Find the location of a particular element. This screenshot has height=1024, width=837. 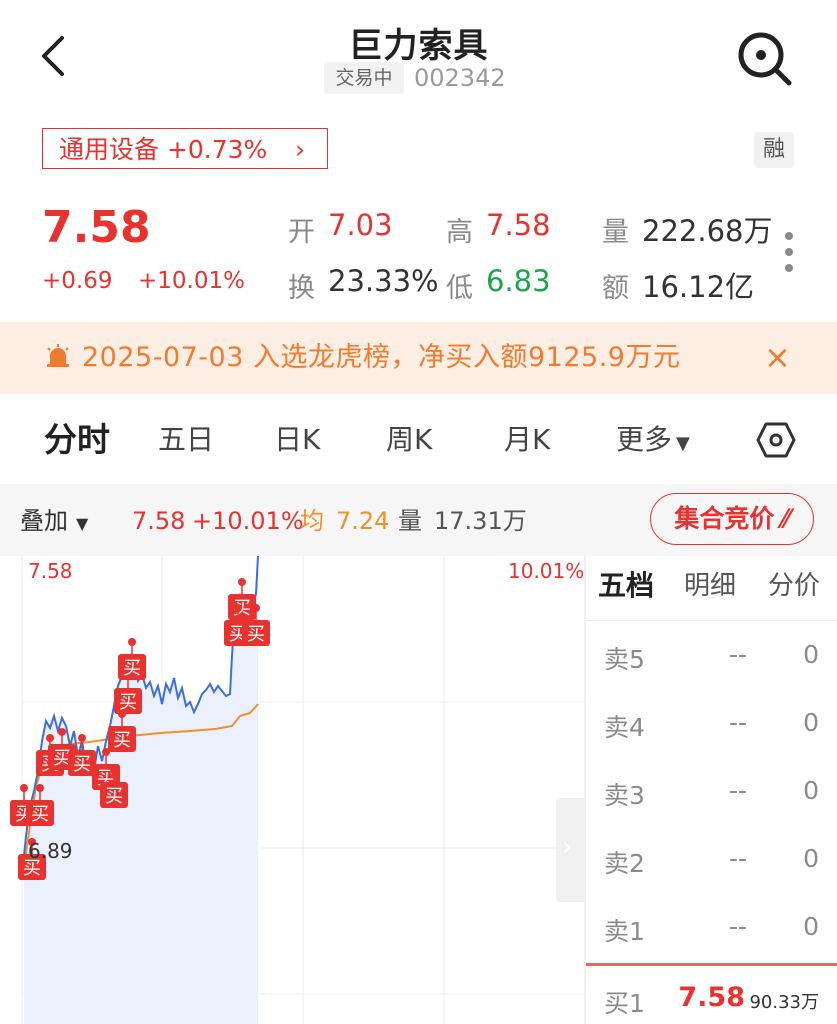

tab-monthly-k: 月K is located at coordinates (527, 440).